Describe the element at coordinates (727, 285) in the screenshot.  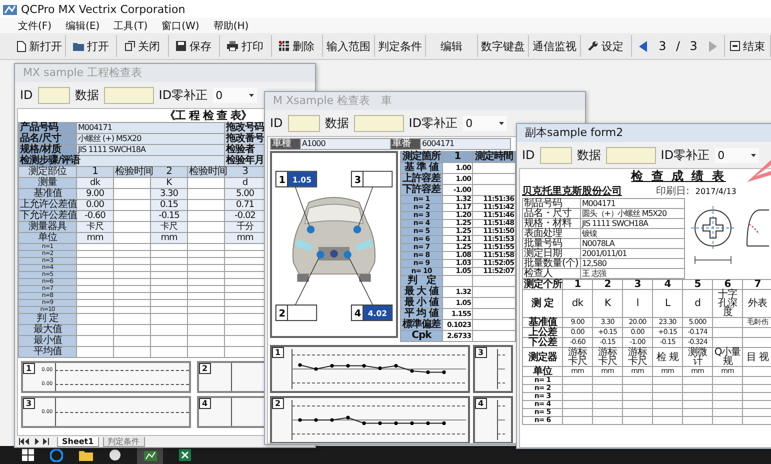
I see `column-header: 6` at that location.